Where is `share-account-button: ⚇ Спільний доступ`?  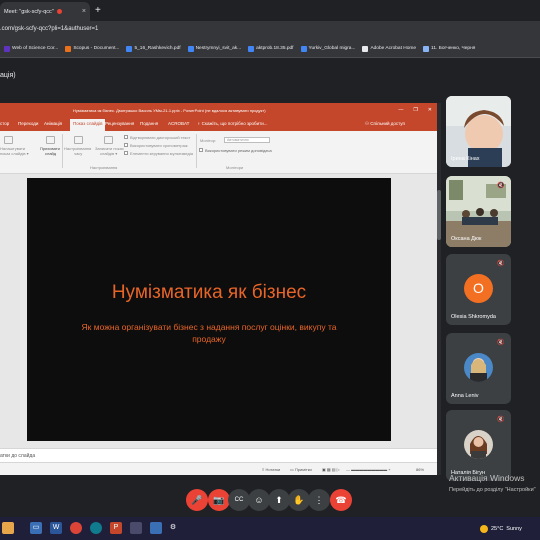
share-account-button: ⚇ Спільний доступ is located at coordinates (385, 124).